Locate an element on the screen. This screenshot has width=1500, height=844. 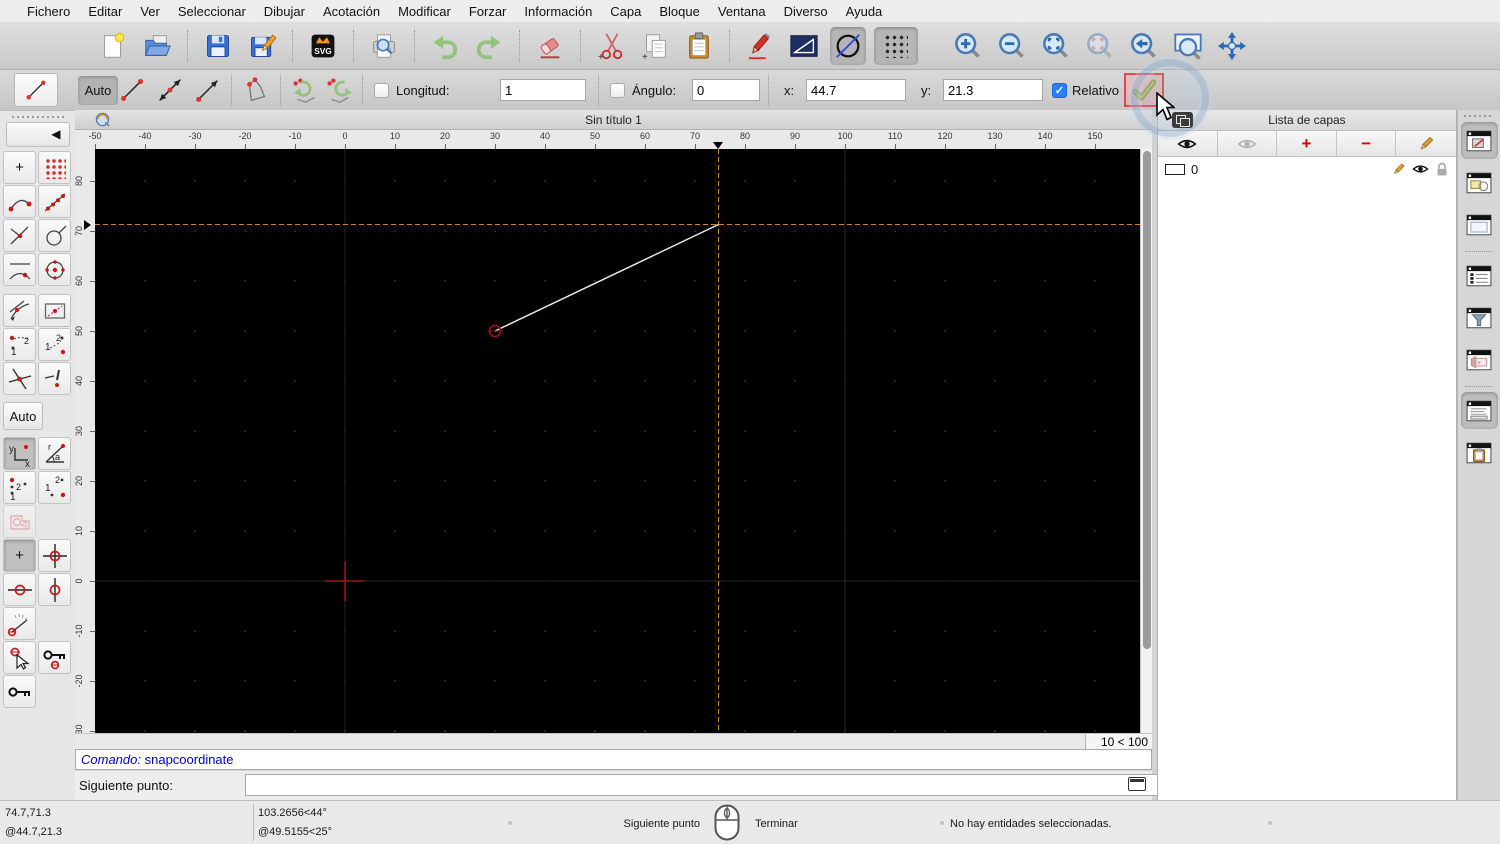
menu-item: Capa is located at coordinates (625, 11).